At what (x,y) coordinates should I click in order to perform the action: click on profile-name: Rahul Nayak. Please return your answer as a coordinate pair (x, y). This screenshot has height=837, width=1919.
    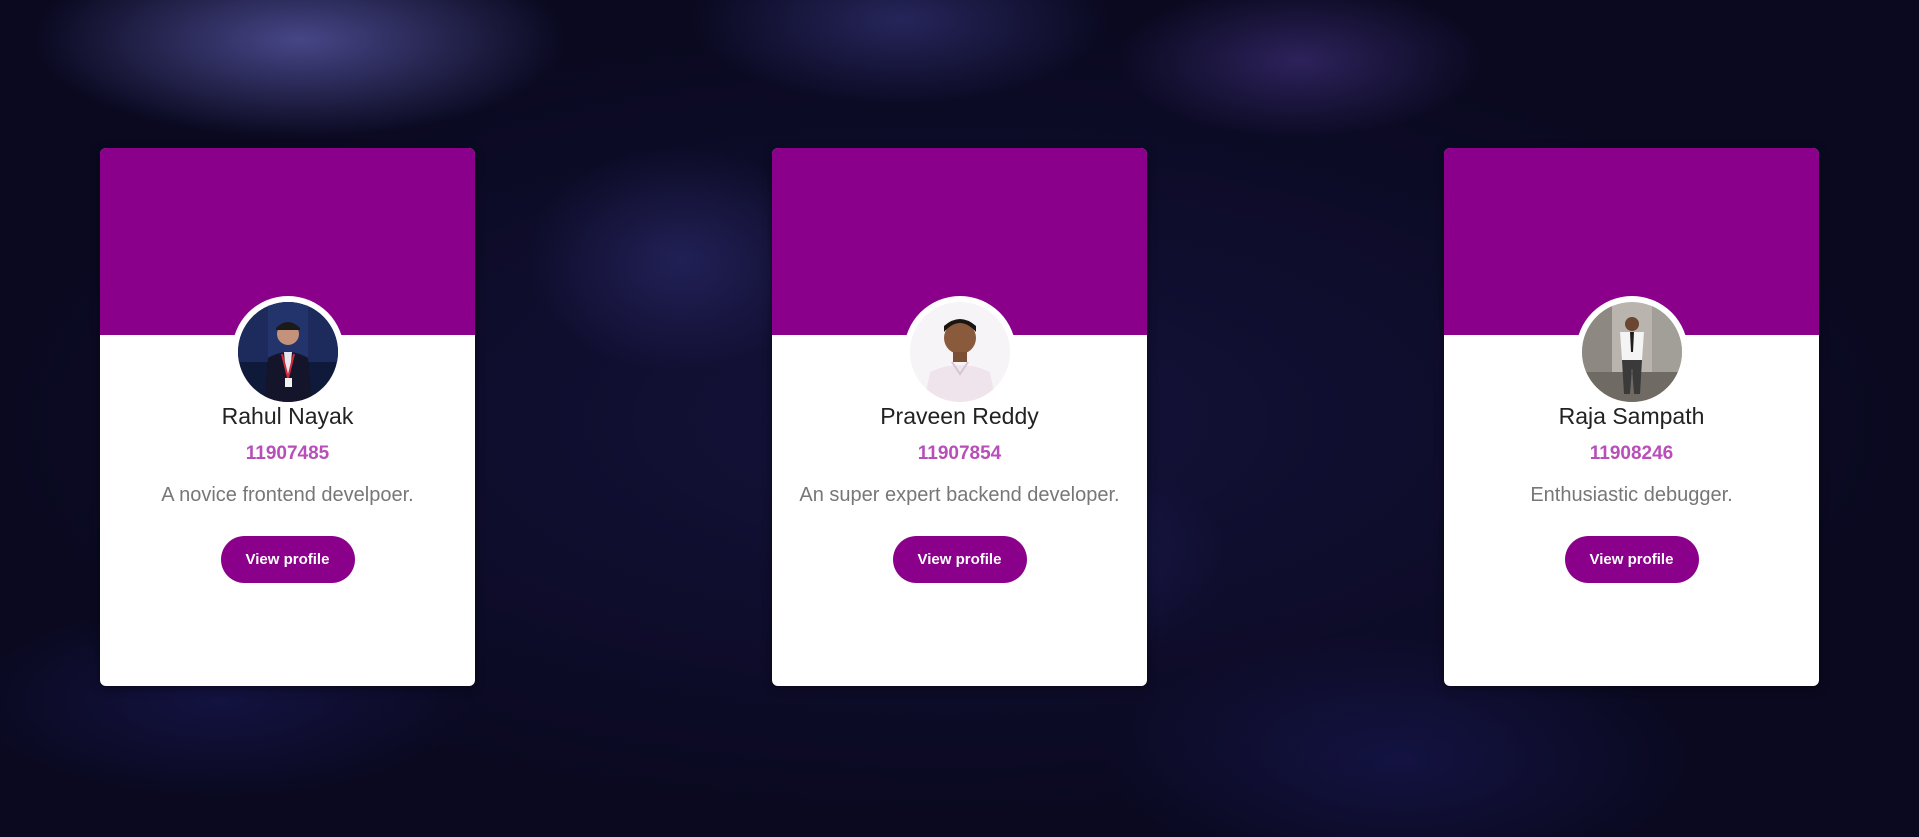
    Looking at the image, I should click on (287, 416).